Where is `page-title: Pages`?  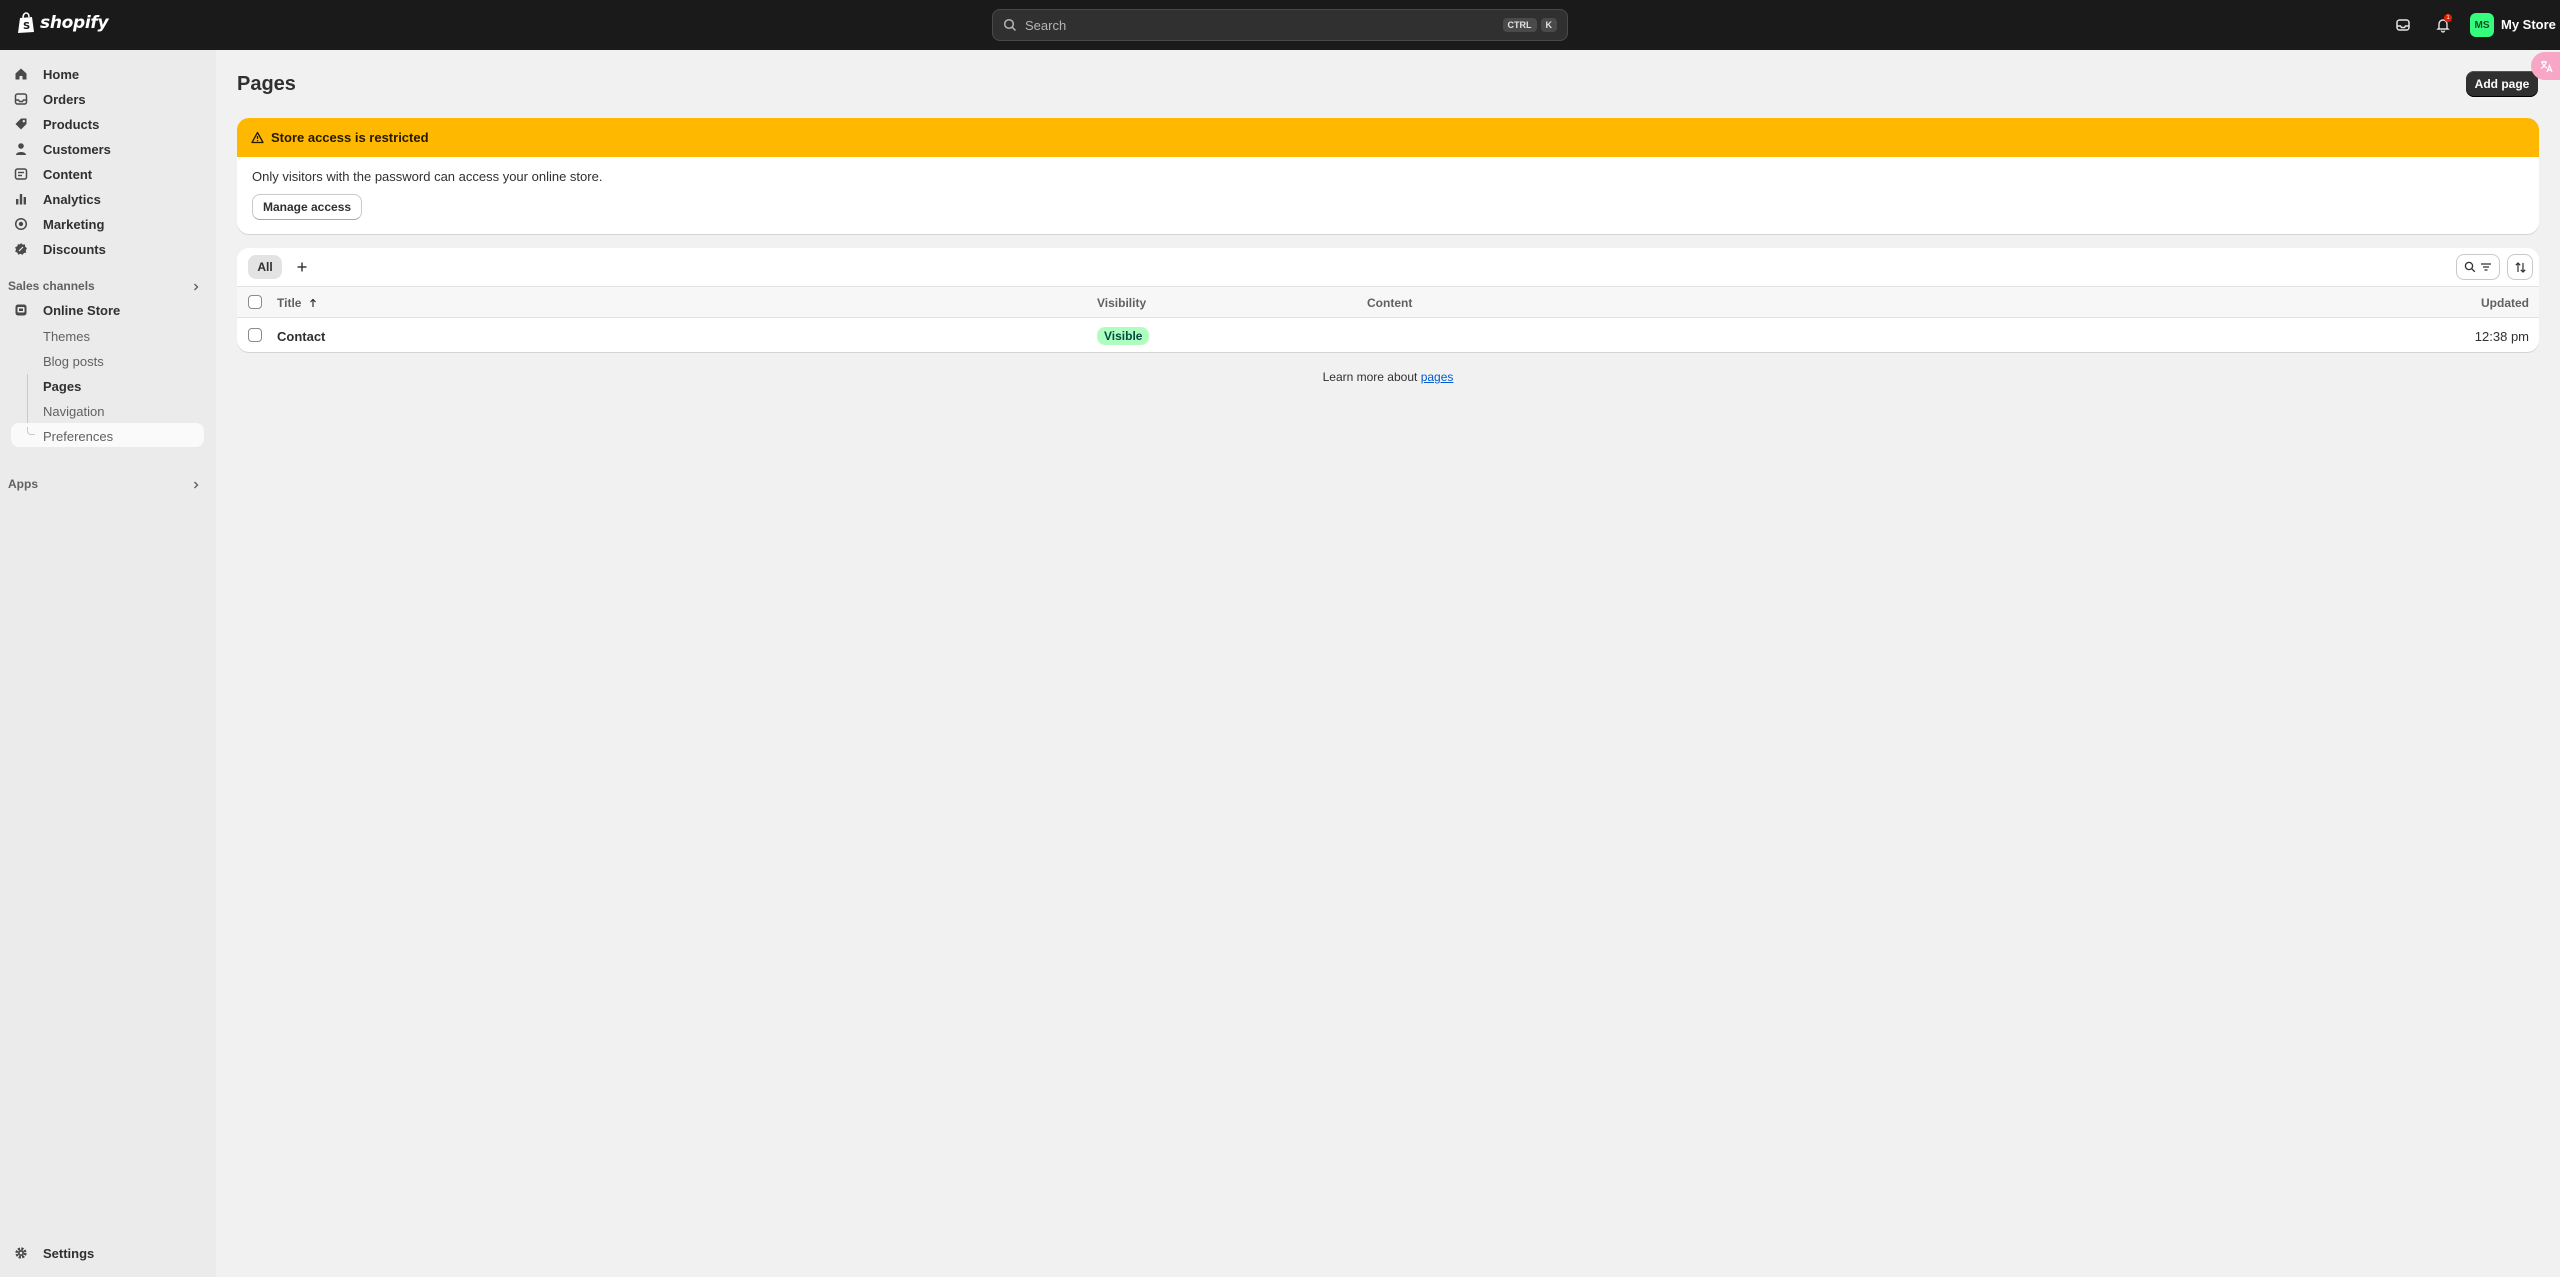
page-title: Pages is located at coordinates (266, 84).